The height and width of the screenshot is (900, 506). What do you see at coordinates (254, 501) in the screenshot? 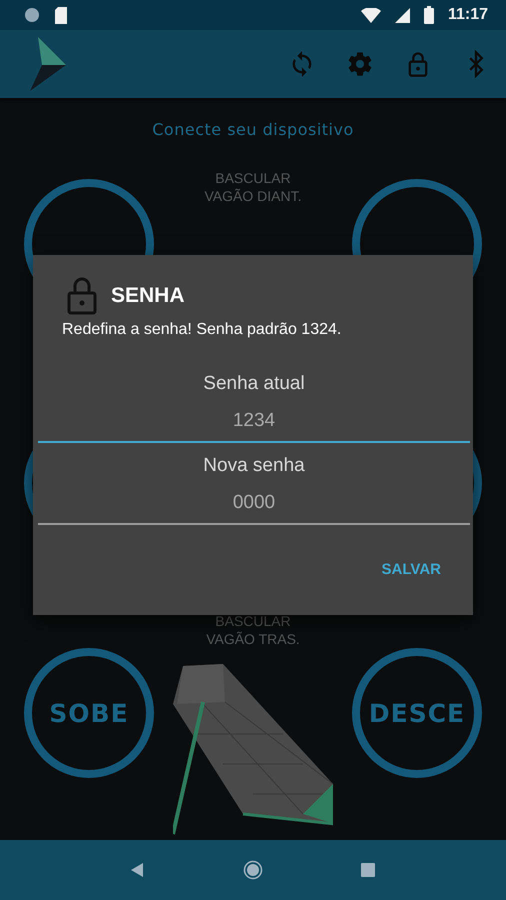
I see `password-field: 0000` at bounding box center [254, 501].